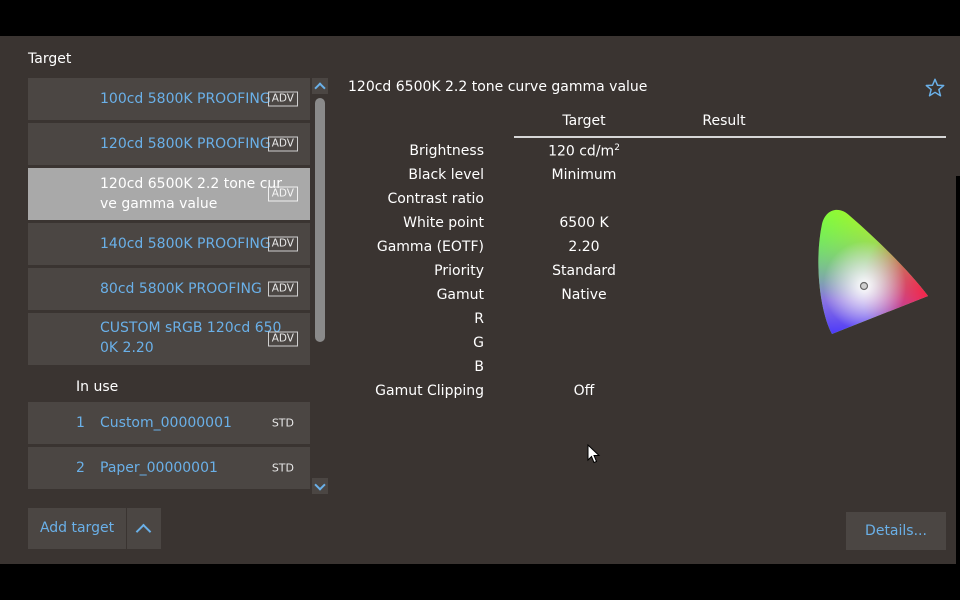 The width and height of the screenshot is (960, 600). Describe the element at coordinates (446, 175) in the screenshot. I see `row-label-black-level: Black level` at that location.